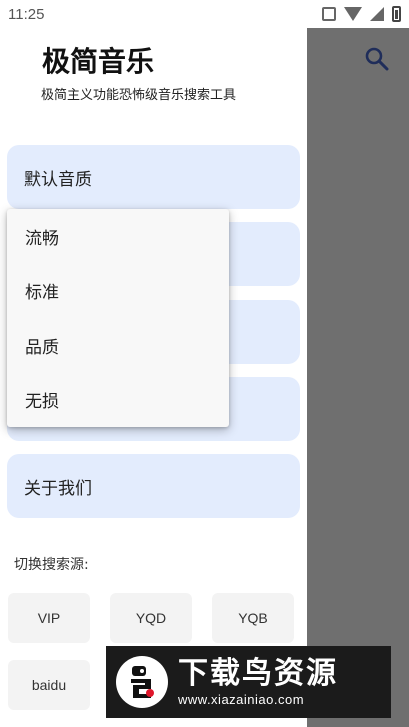  What do you see at coordinates (139, 95) in the screenshot?
I see `app-subtitle: 极简主义功能恐怖级音乐搜索工具` at bounding box center [139, 95].